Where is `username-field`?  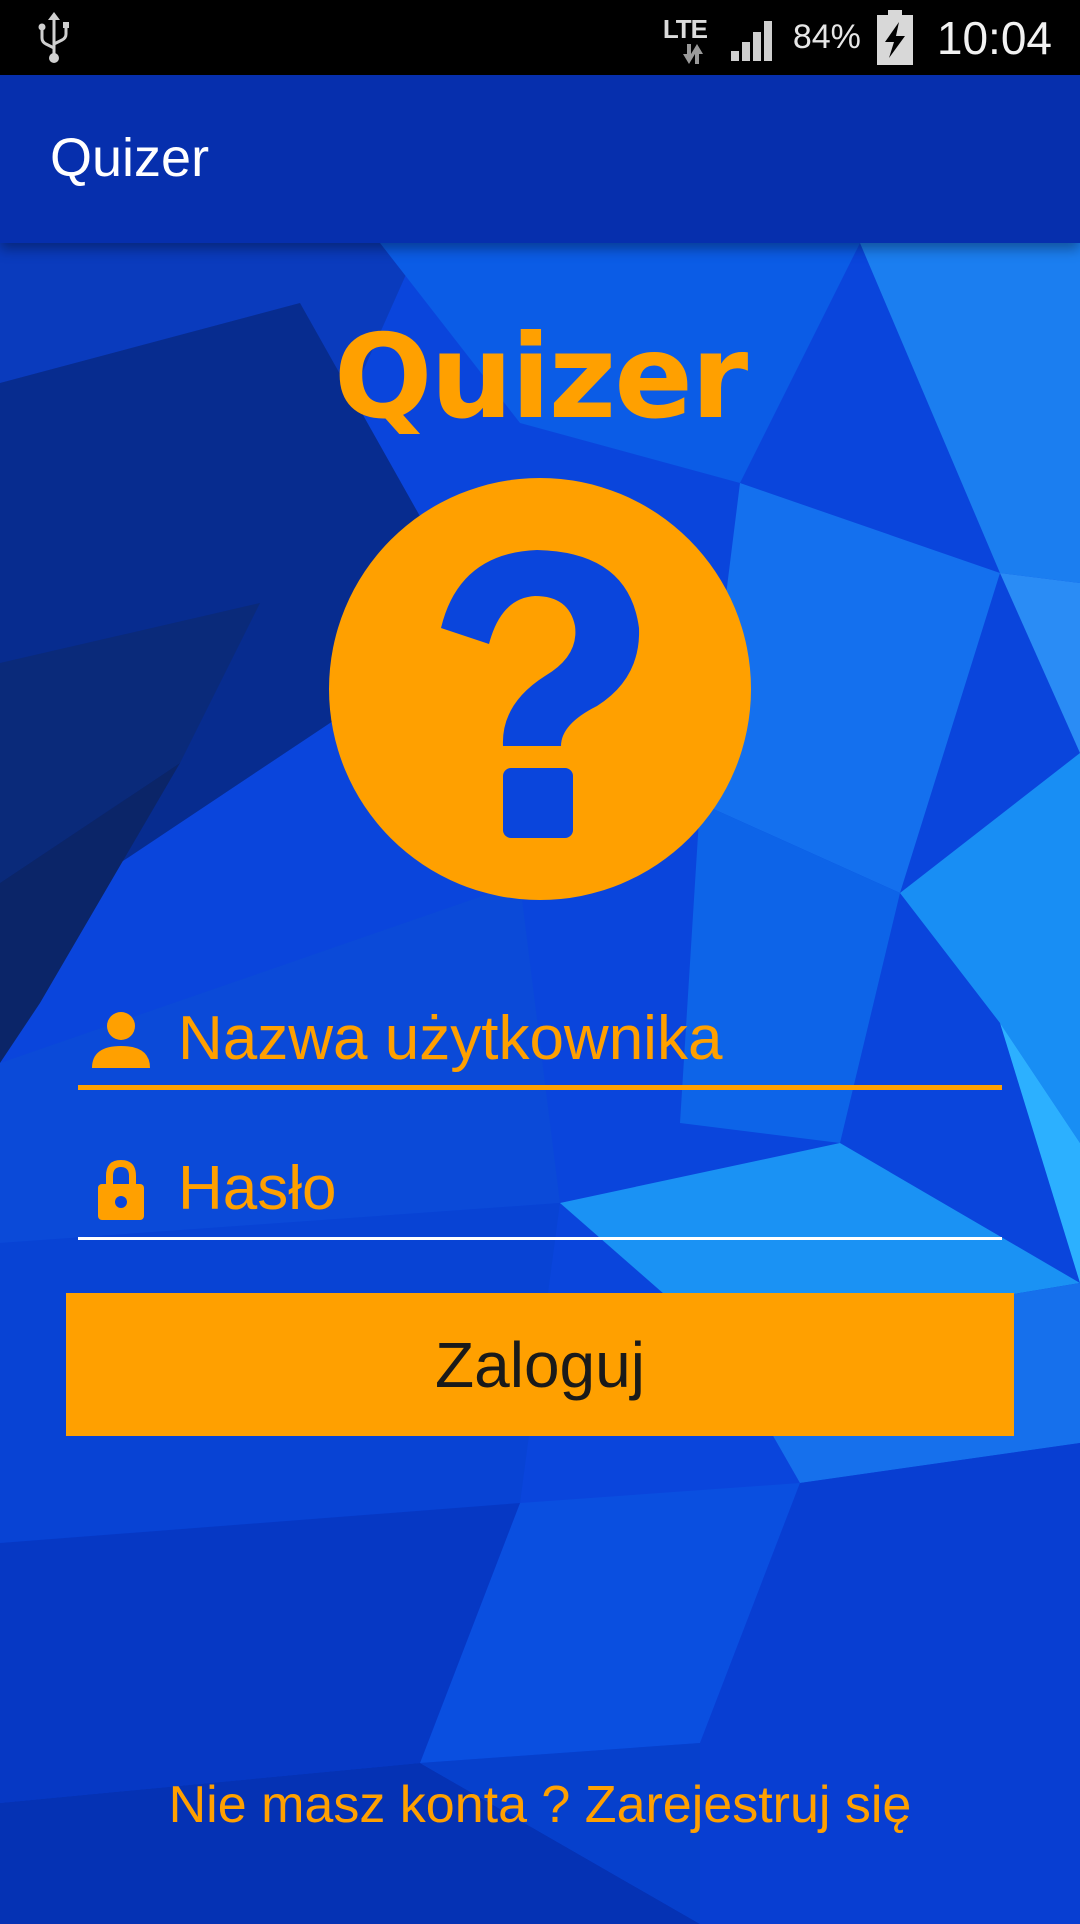 username-field is located at coordinates (540, 1040).